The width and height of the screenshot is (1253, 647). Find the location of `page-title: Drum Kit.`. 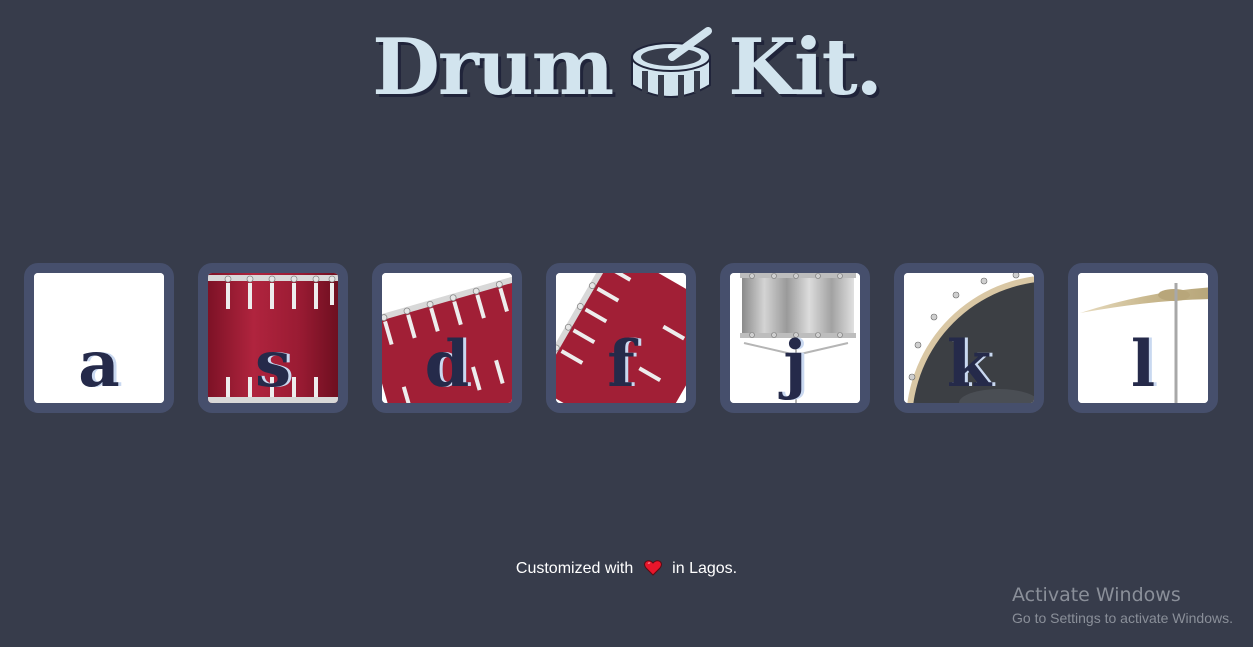

page-title: Drum Kit. is located at coordinates (626, 67).